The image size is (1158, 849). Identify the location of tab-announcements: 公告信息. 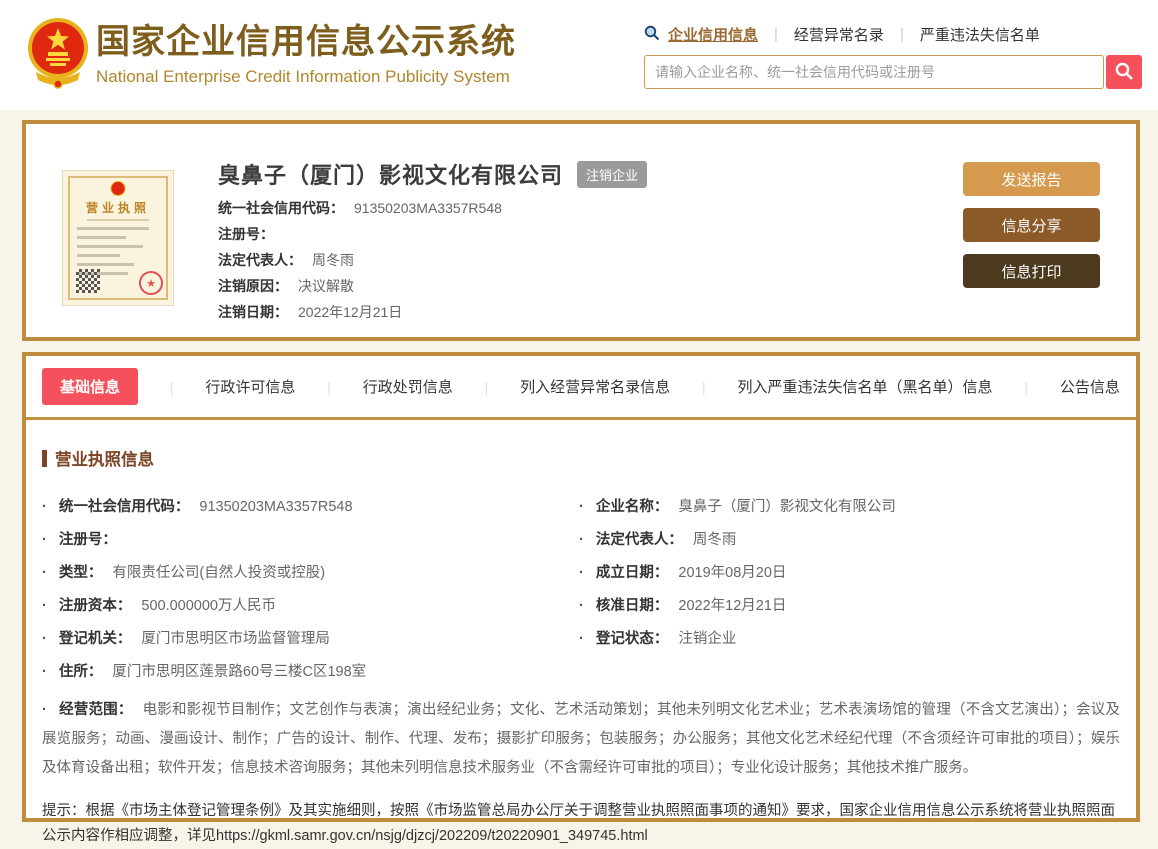
(1090, 386).